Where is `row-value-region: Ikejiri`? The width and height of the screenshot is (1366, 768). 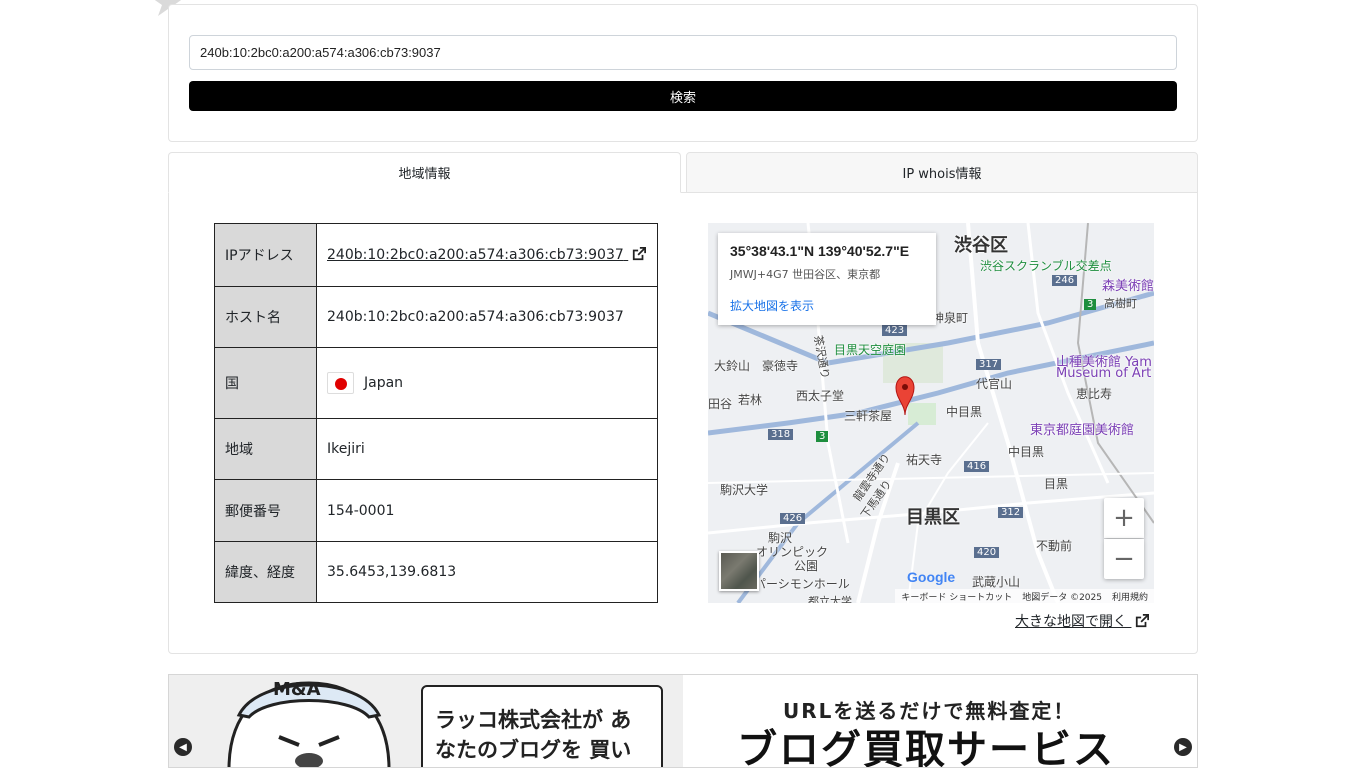 row-value-region: Ikejiri is located at coordinates (487, 449).